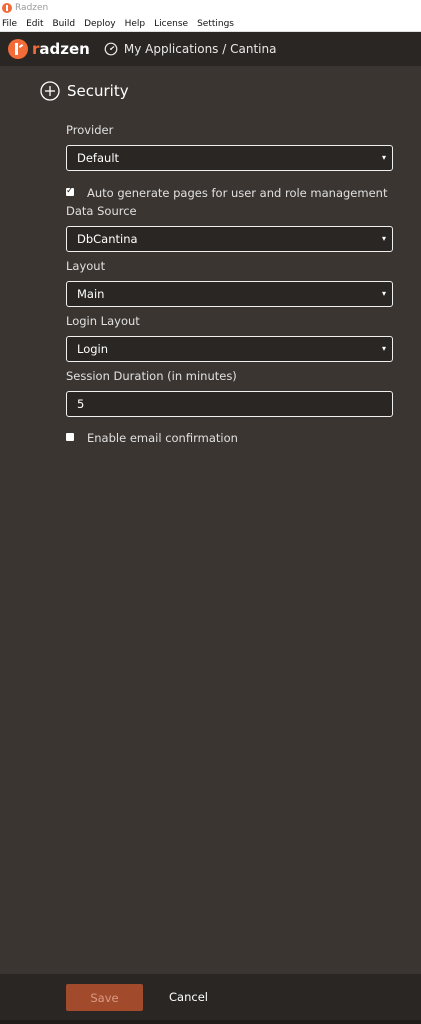 This screenshot has height=1024, width=421. What do you see at coordinates (104, 997) in the screenshot?
I see `save-button: Save` at bounding box center [104, 997].